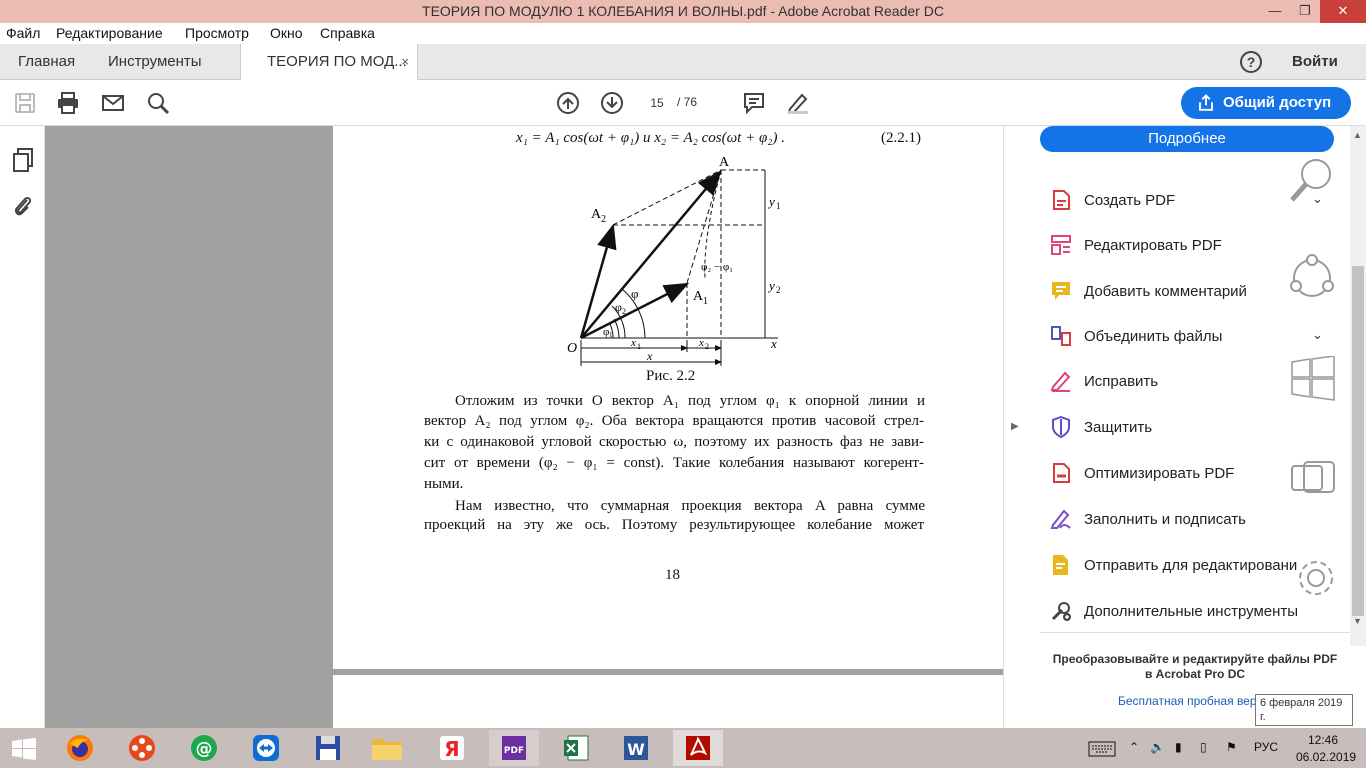  I want to click on tray-expand-icon: ⌃, so click(1134, 747).